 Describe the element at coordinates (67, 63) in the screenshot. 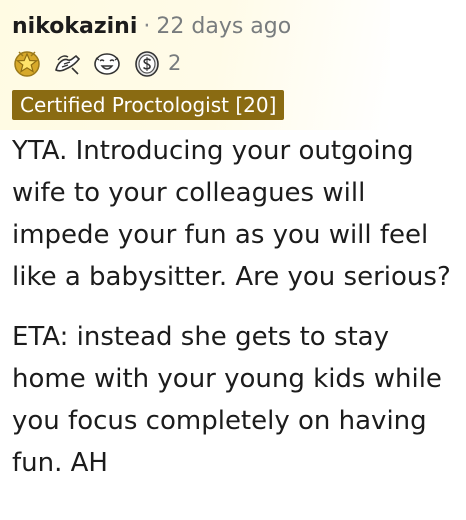

I see `hugz-award-icon` at that location.